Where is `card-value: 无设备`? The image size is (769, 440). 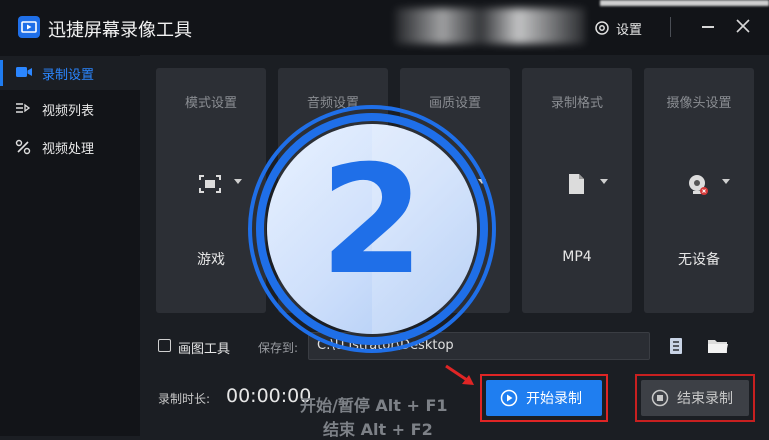
card-value: 无设备 is located at coordinates (699, 260).